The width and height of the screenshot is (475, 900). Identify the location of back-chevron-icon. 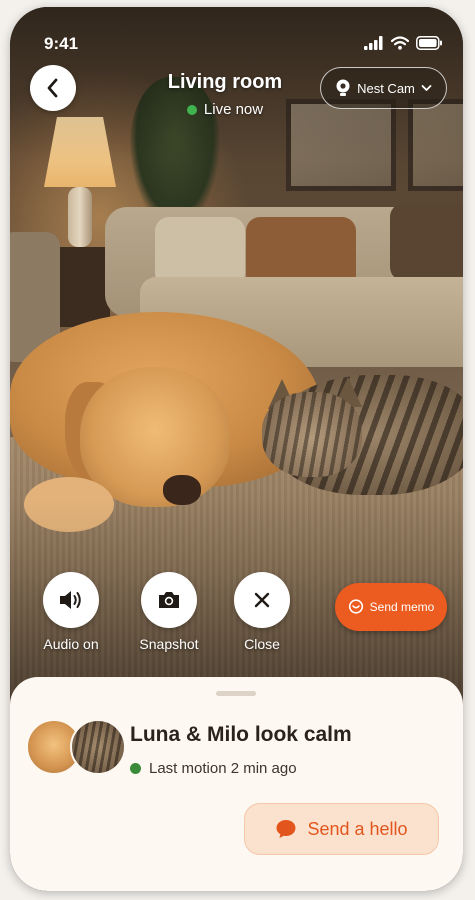
(52, 88).